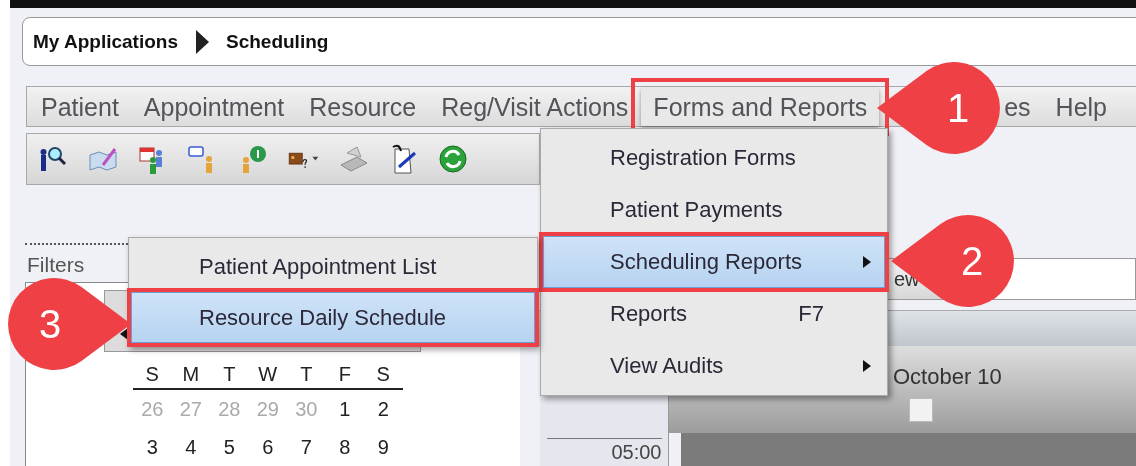 The width and height of the screenshot is (1136, 466). What do you see at coordinates (267, 375) in the screenshot?
I see `weekday-label: W` at bounding box center [267, 375].